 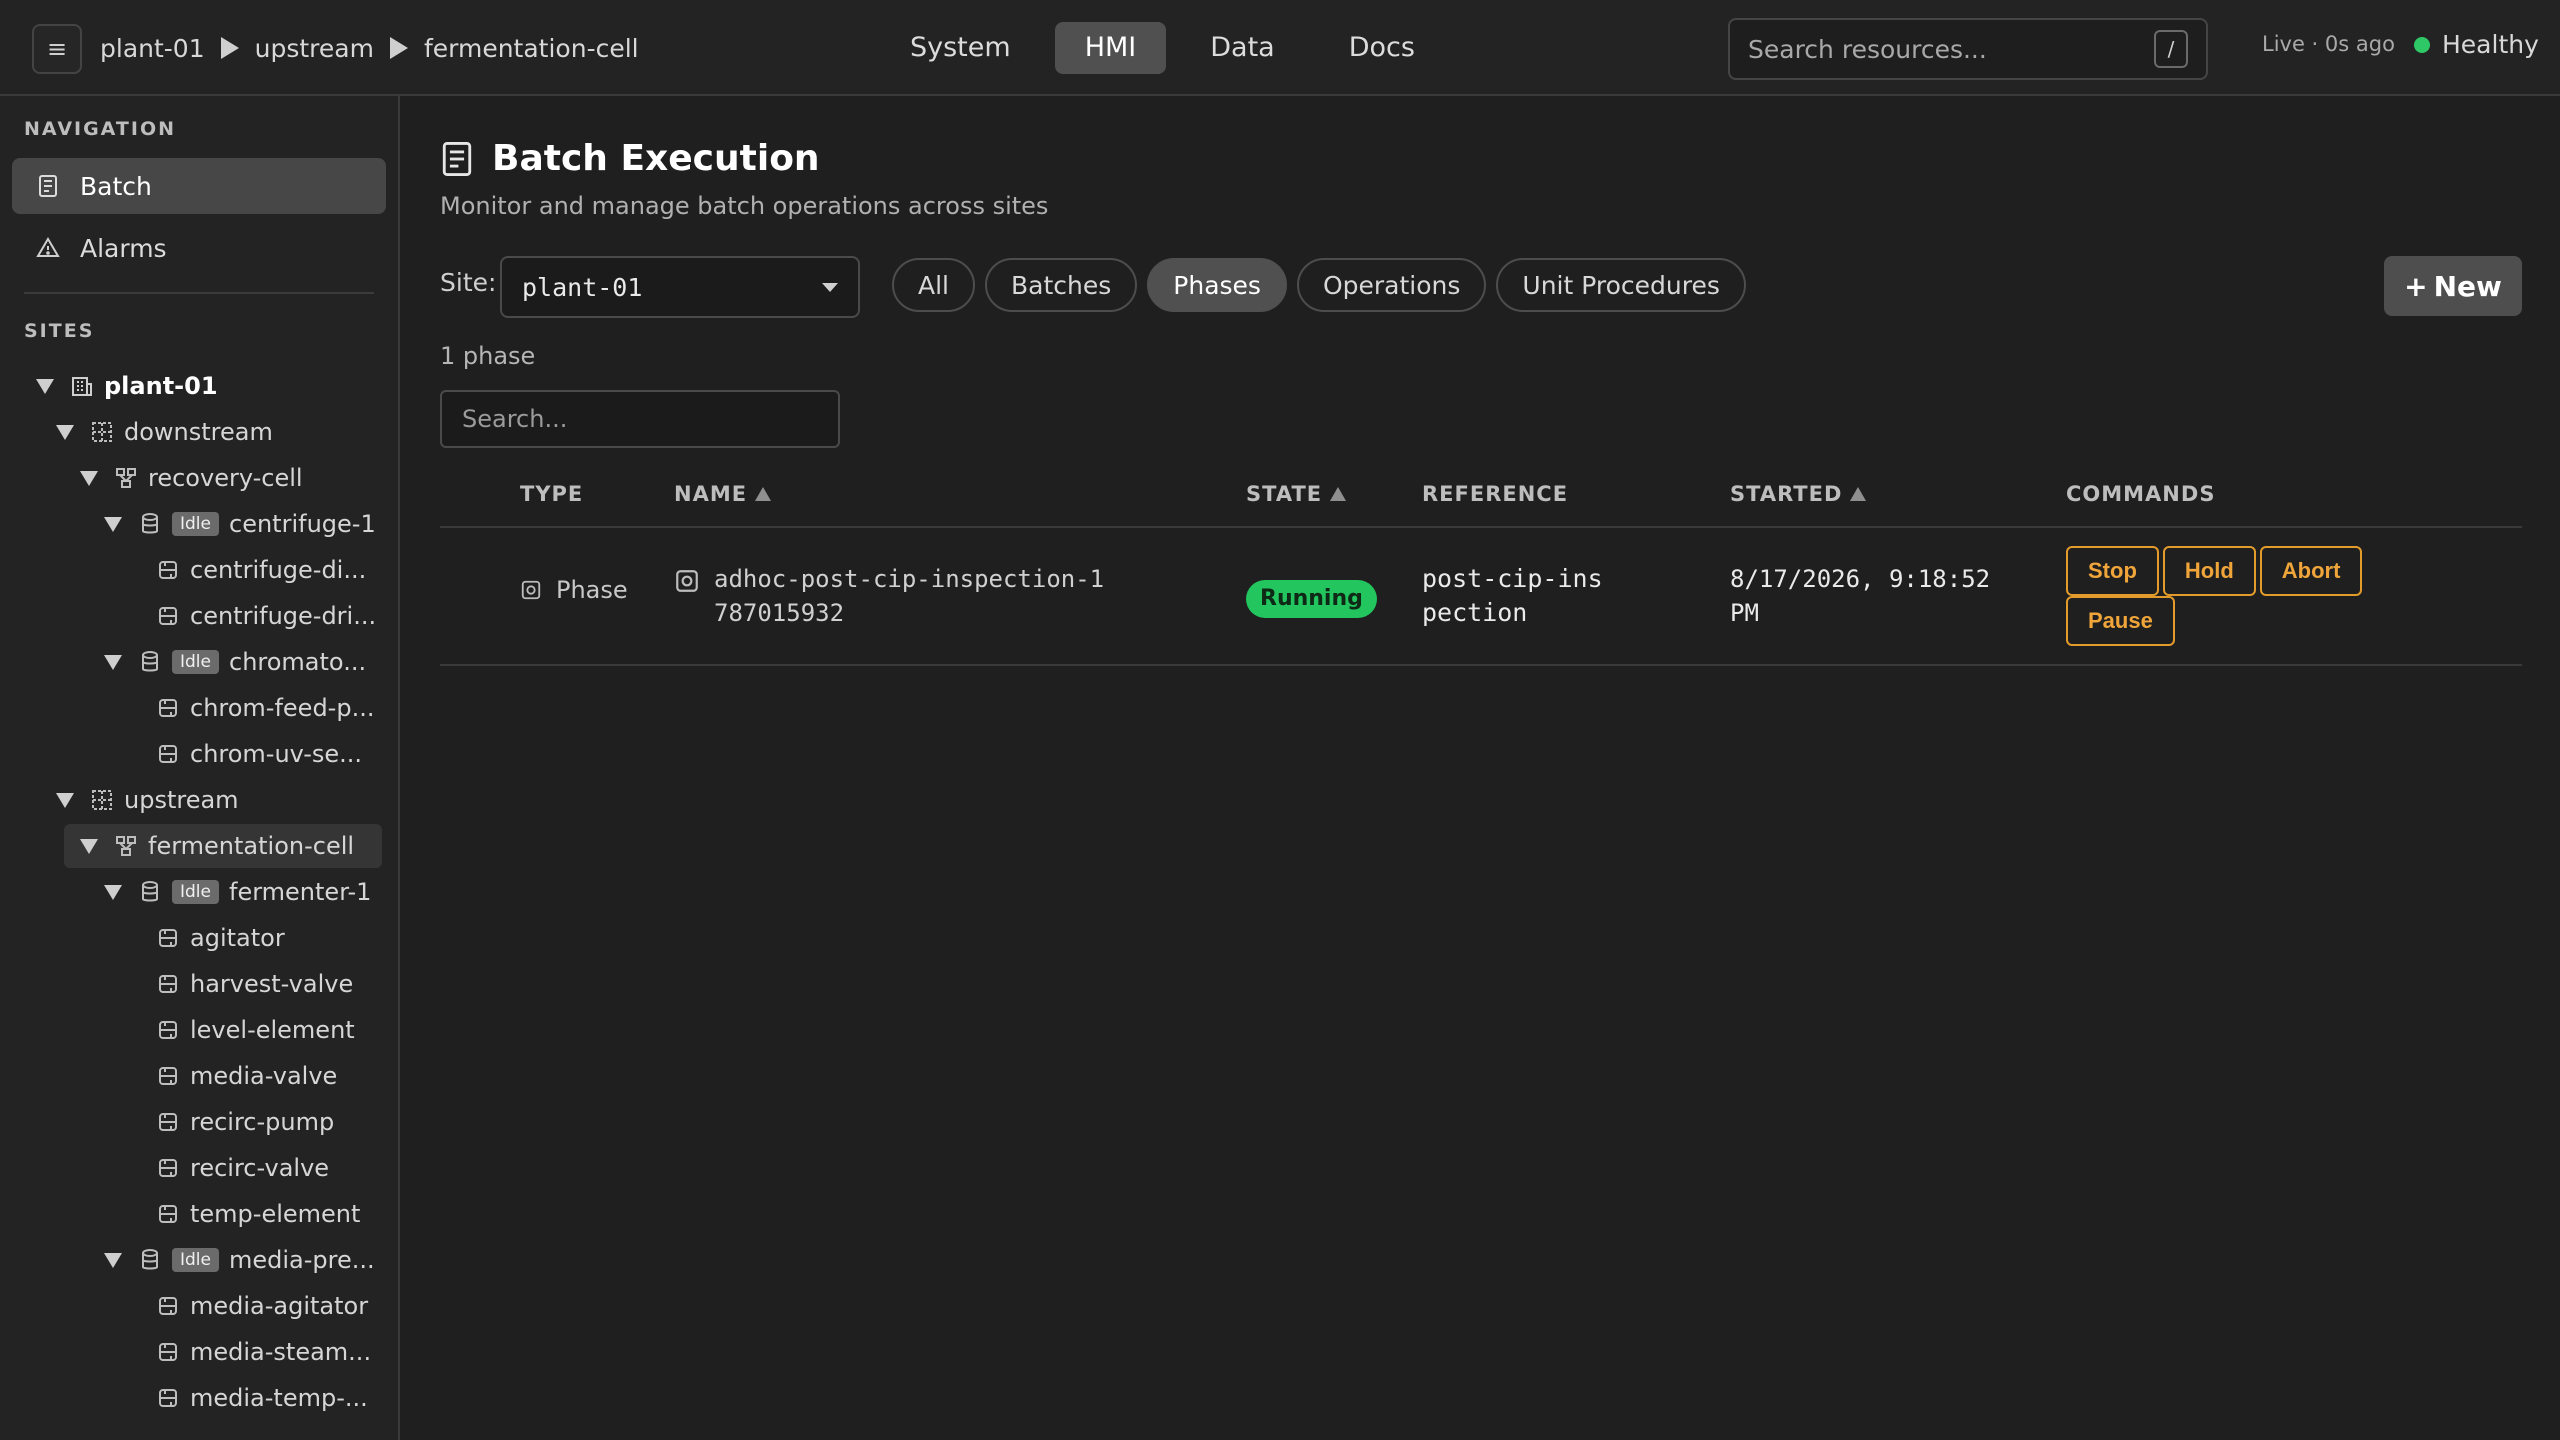 What do you see at coordinates (551, 494) in the screenshot?
I see `column-header-type: TYPE` at bounding box center [551, 494].